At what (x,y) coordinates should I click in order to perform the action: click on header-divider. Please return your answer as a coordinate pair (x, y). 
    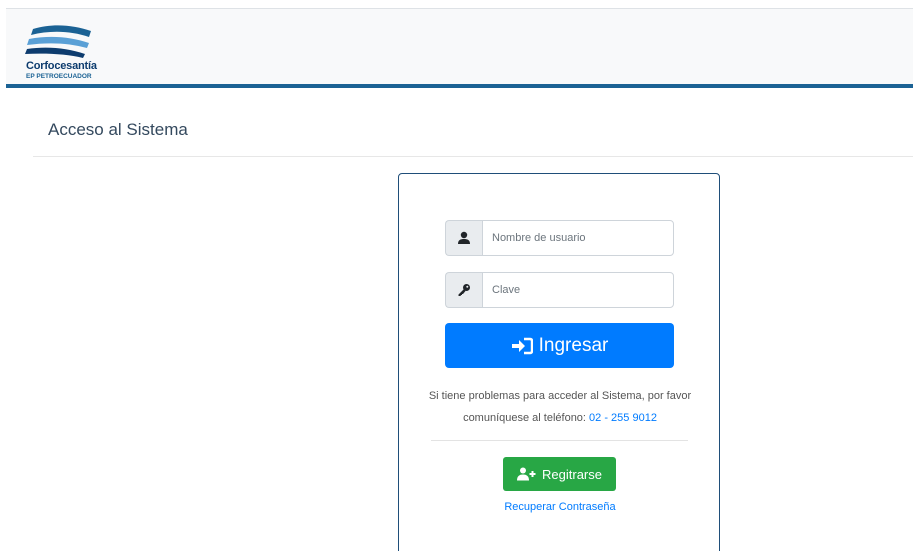
    Looking at the image, I should click on (459, 86).